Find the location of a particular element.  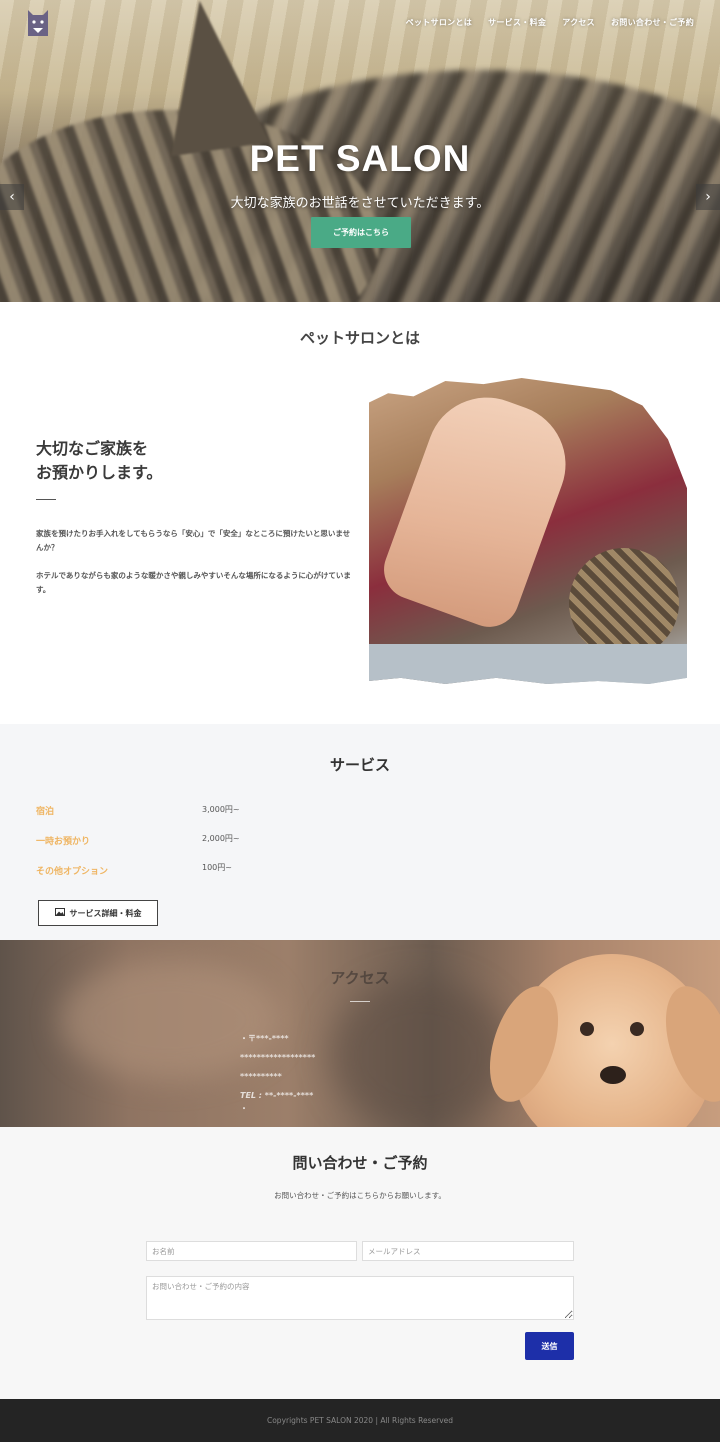

nav-item-service: サービス・料金 is located at coordinates (517, 22).